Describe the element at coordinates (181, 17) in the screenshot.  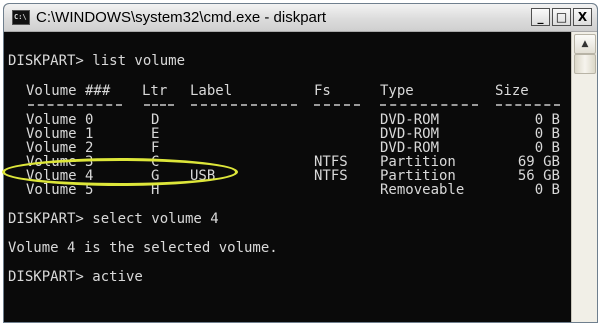
I see `window-title: C:\WINDOWS\system32\cmd.exe - diskpart` at that location.